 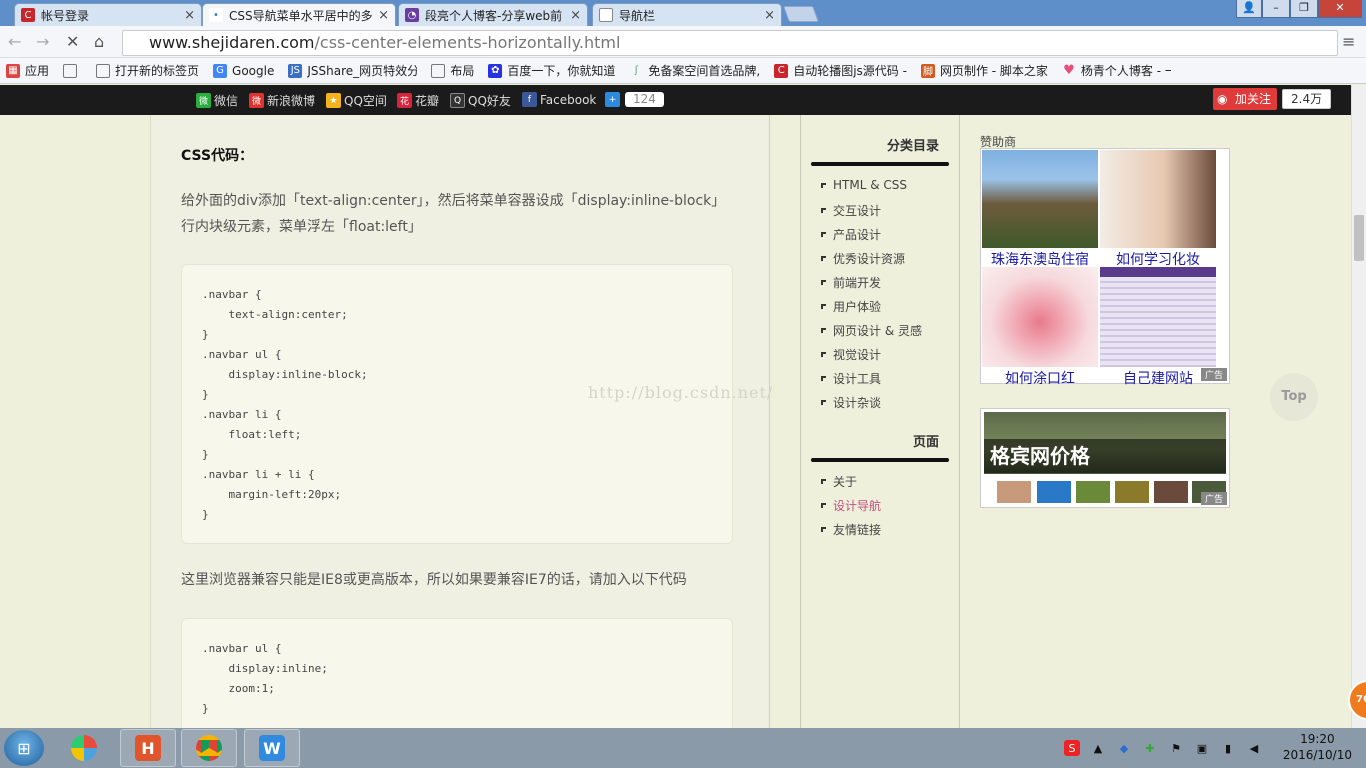 I want to click on stop-icon: ✕, so click(x=72, y=41).